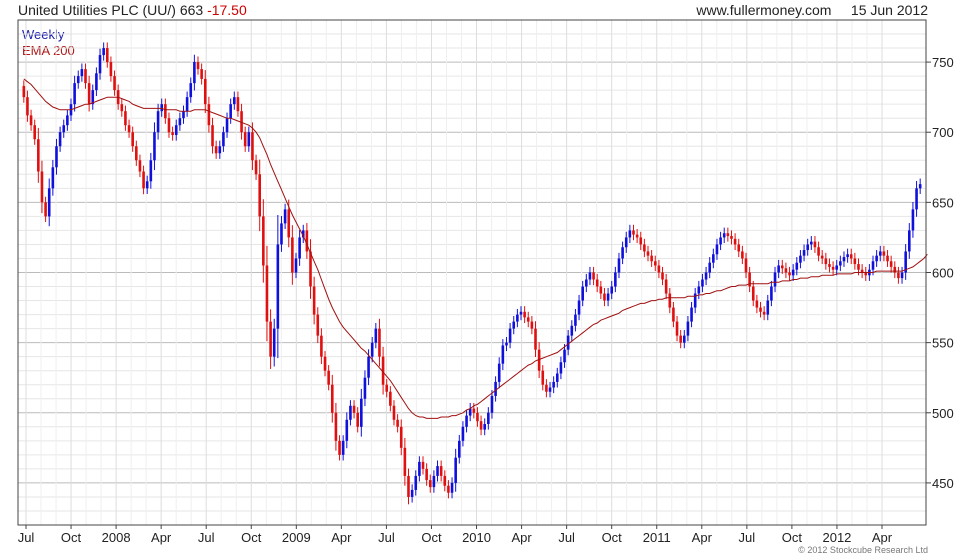 The width and height of the screenshot is (980, 560). Describe the element at coordinates (940, 273) in the screenshot. I see `y-axis: 450 500 550 600 650 700 750` at that location.